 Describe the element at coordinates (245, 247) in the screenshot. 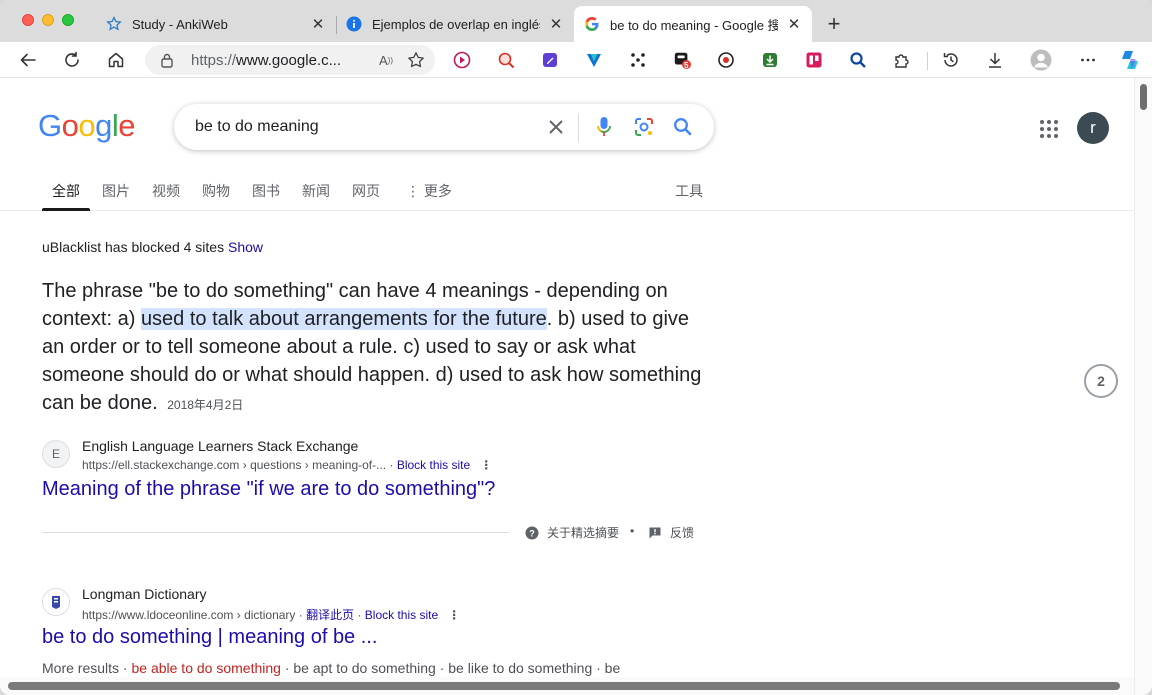

I see `ublacklist-show-link: Show` at that location.